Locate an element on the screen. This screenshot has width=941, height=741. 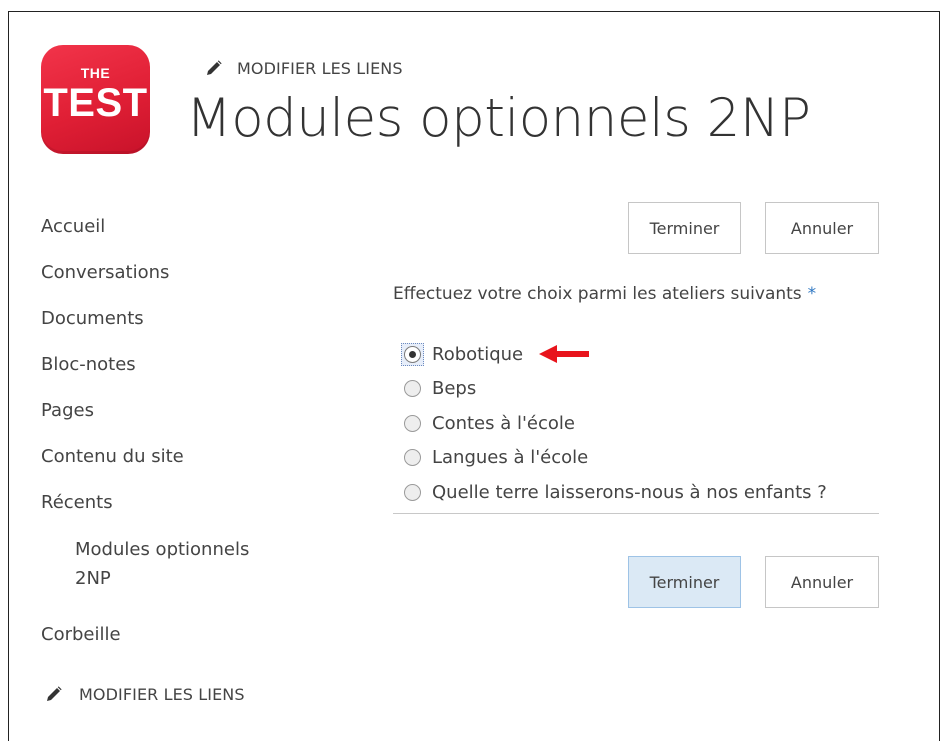
nav-item-bloc-notes: Bloc-notes is located at coordinates (171, 374).